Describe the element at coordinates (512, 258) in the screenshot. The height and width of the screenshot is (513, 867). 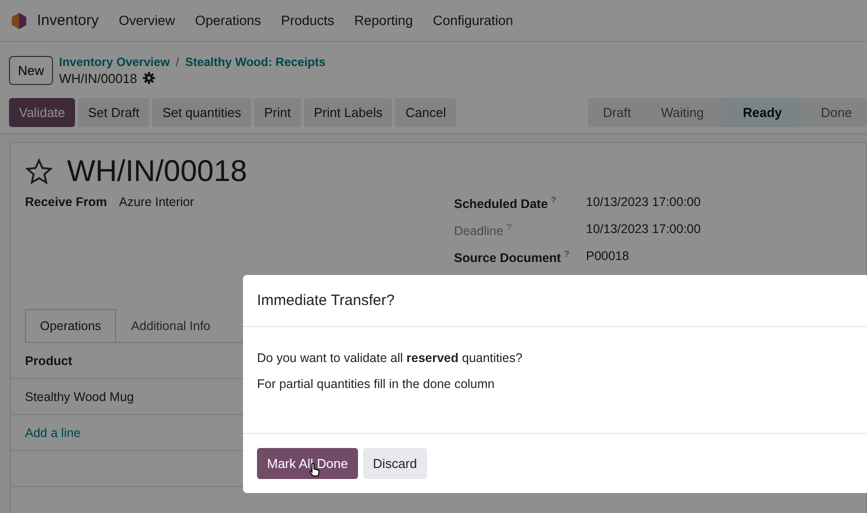
I see `field-label: Source Document $^{?}$` at that location.